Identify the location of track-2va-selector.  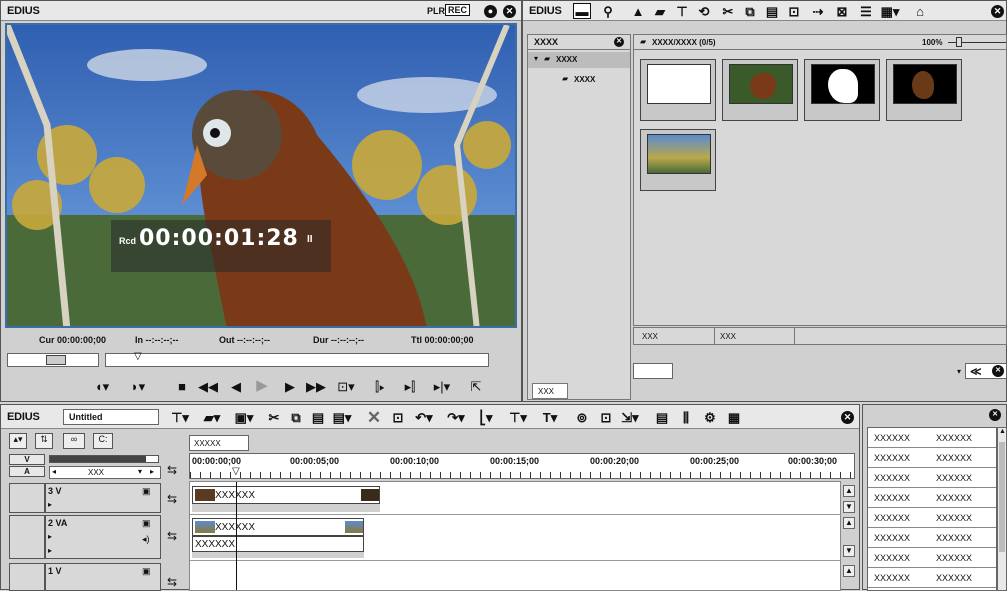
(27, 537).